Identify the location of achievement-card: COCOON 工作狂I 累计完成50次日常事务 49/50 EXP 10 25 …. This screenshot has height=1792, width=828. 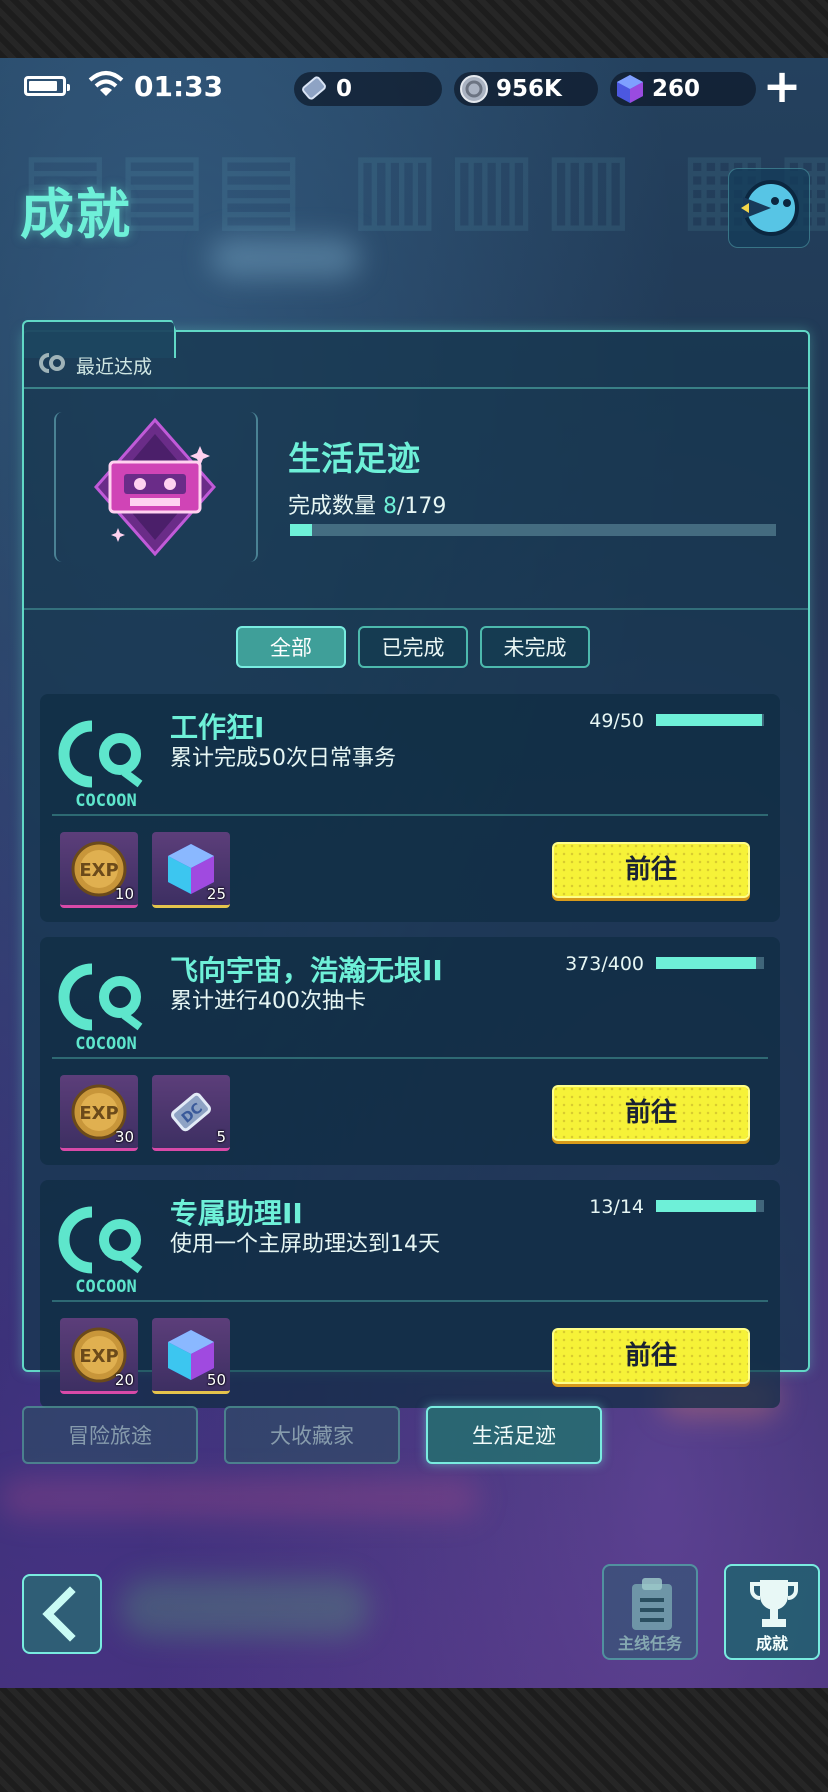
(410, 808).